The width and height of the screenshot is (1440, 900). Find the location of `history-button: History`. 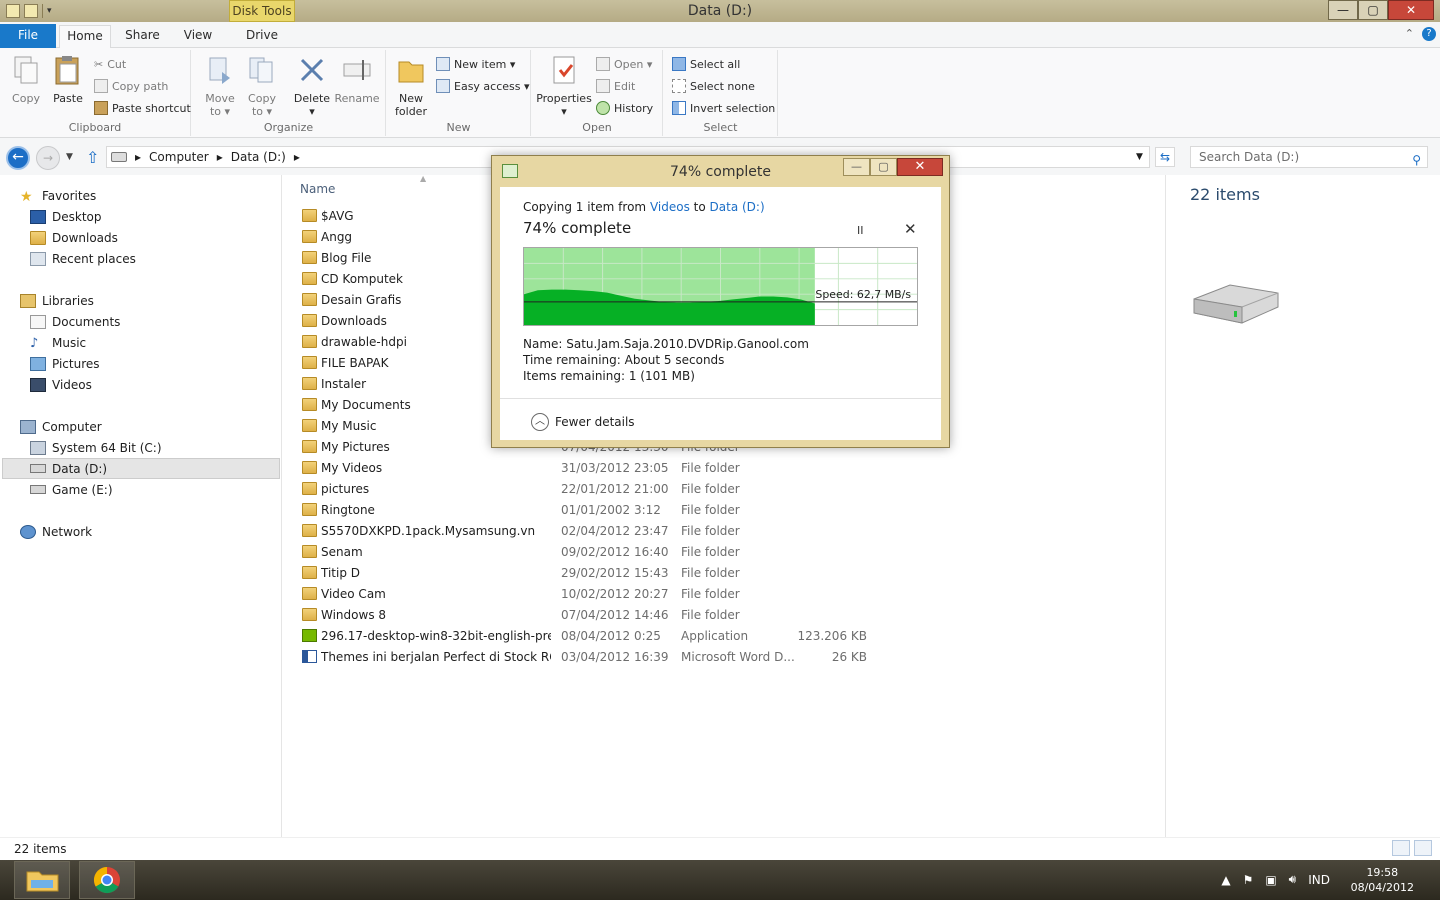

history-button: History is located at coordinates (624, 108).